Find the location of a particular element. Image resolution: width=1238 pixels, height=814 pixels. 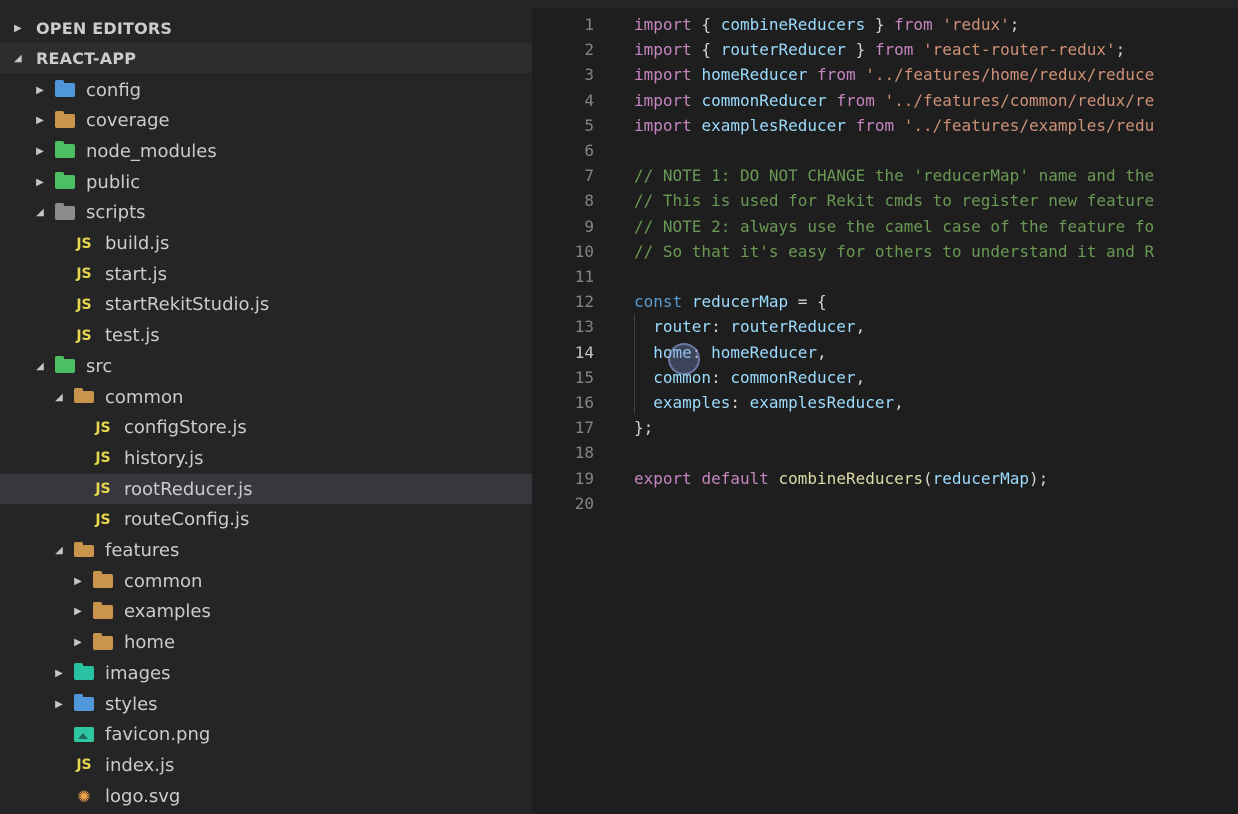

code-line: 18 is located at coordinates (885, 452).